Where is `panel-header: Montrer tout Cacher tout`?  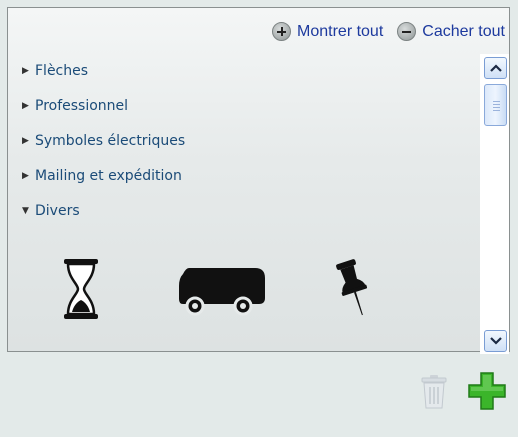
panel-header: Montrer tout Cacher tout is located at coordinates (381, 31).